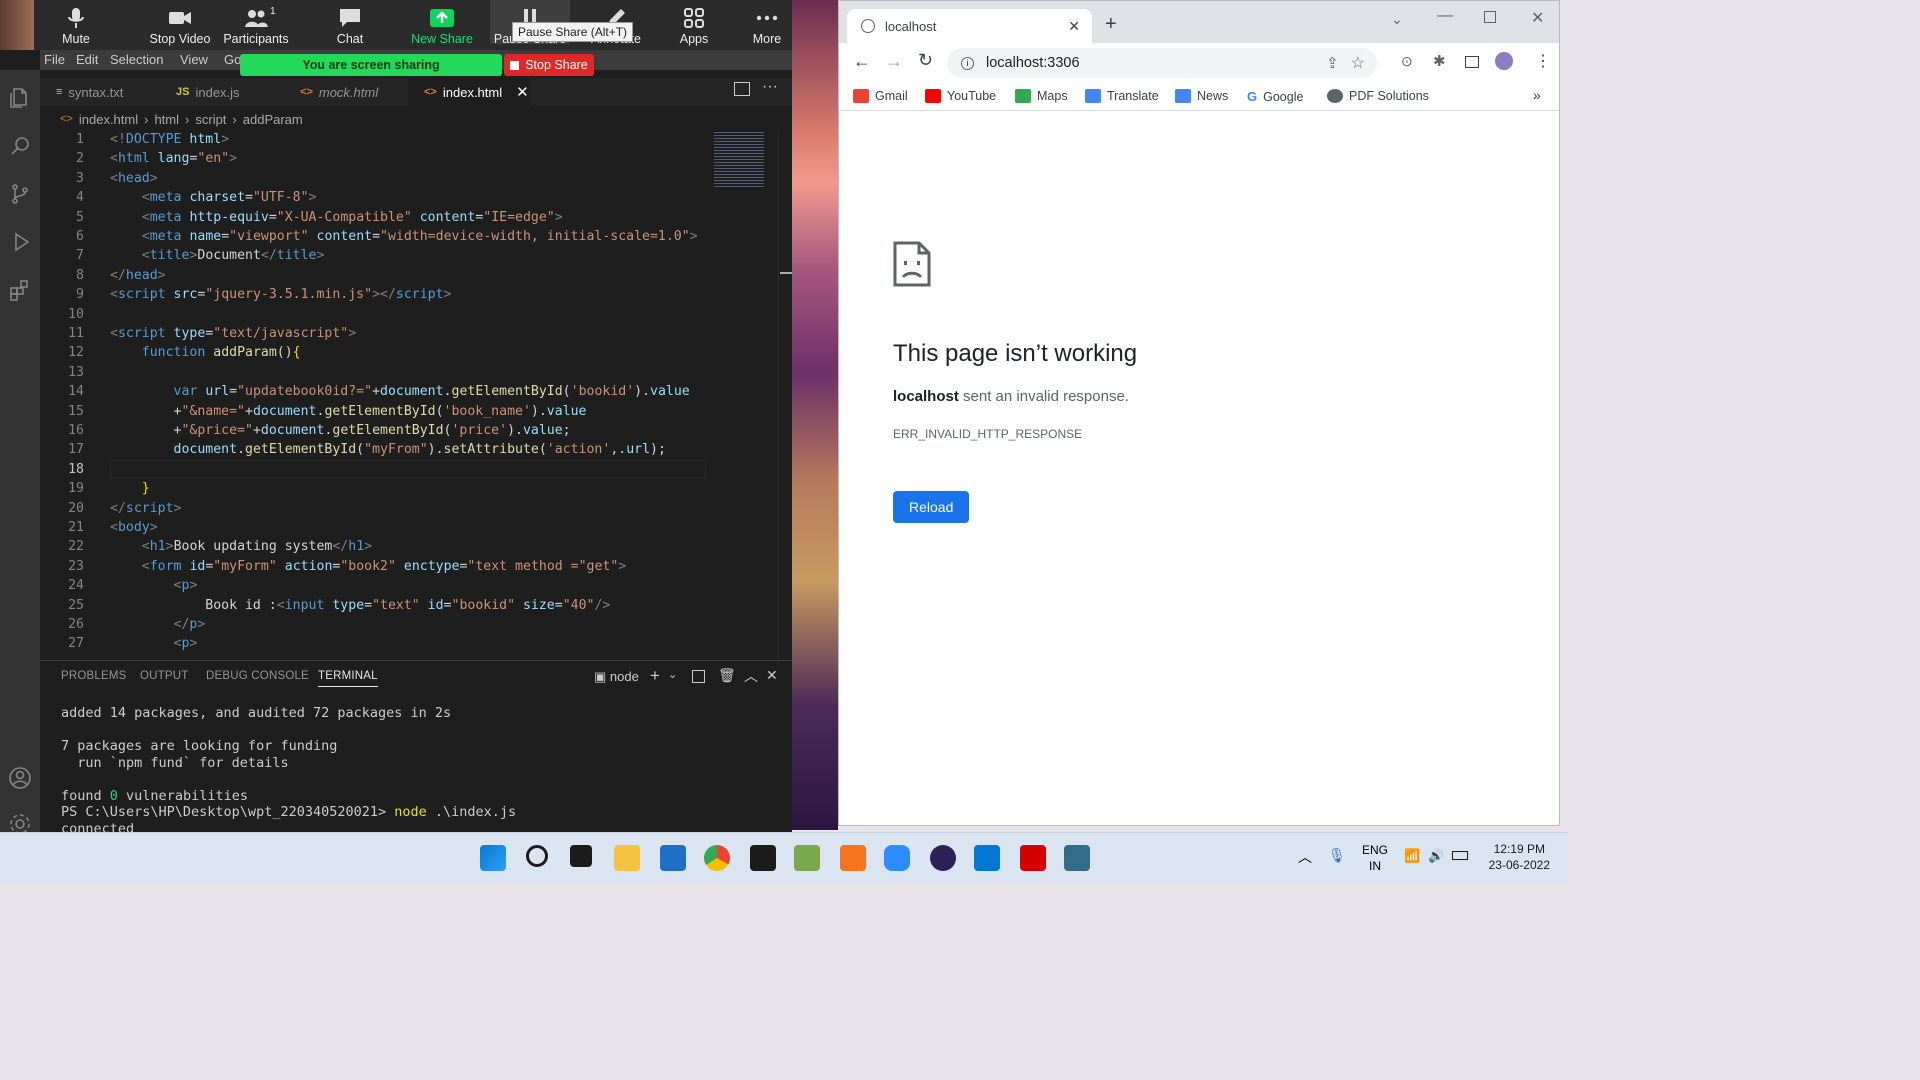 This screenshot has height=1080, width=1920. What do you see at coordinates (1436, 856) in the screenshot?
I see `volume-icon: 🔊` at bounding box center [1436, 856].